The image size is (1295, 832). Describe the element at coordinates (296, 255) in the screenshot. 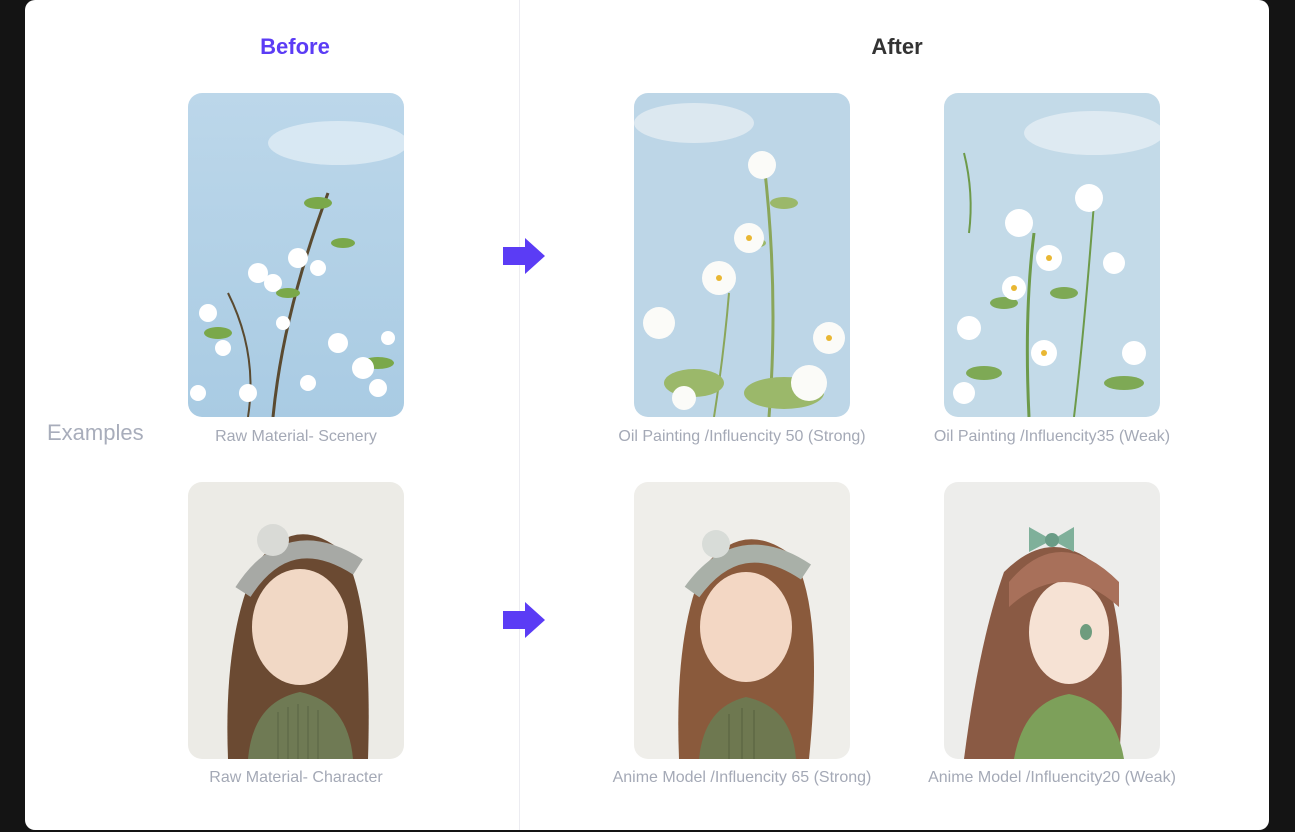

I see `scenery-raw-image` at that location.